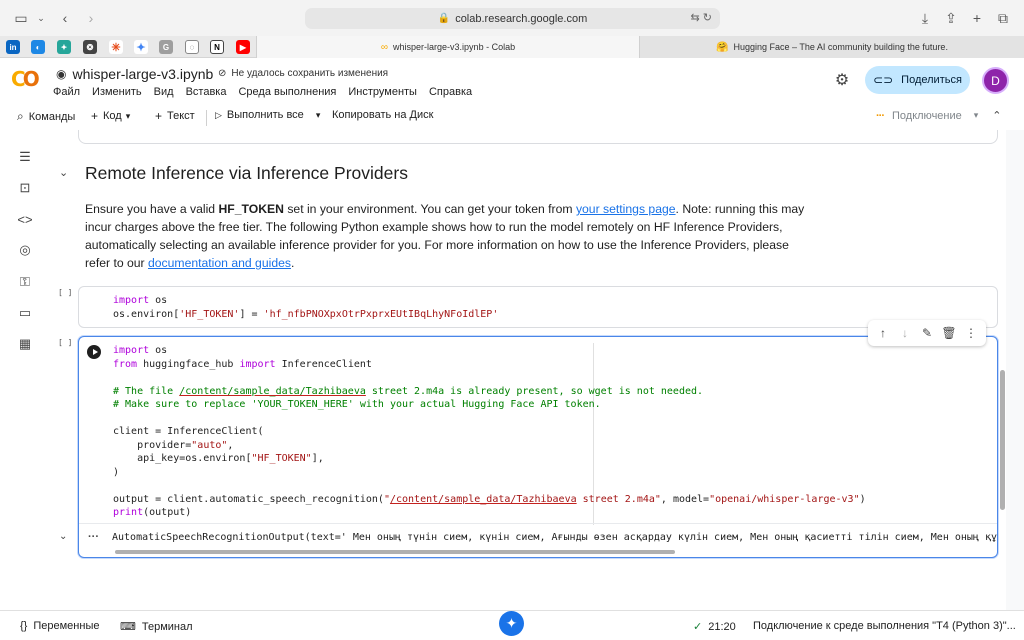 Image resolution: width=1024 pixels, height=640 pixels. What do you see at coordinates (21, 18) in the screenshot?
I see `sidebar-toggle-icon: ▭` at bounding box center [21, 18].